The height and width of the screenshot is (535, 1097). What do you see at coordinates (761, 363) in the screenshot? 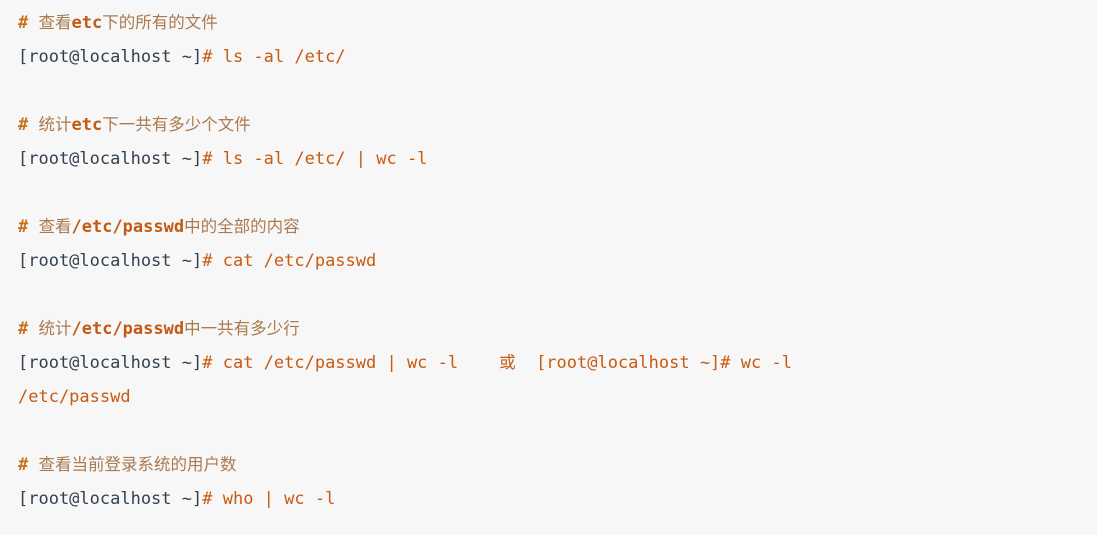
I see `alternative-shell-command: wc -l` at bounding box center [761, 363].